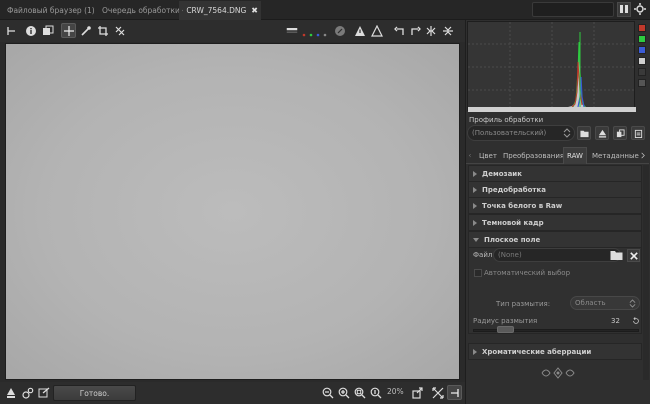 This screenshot has height=404, width=650. I want to click on expander-open-icon, so click(476, 239).